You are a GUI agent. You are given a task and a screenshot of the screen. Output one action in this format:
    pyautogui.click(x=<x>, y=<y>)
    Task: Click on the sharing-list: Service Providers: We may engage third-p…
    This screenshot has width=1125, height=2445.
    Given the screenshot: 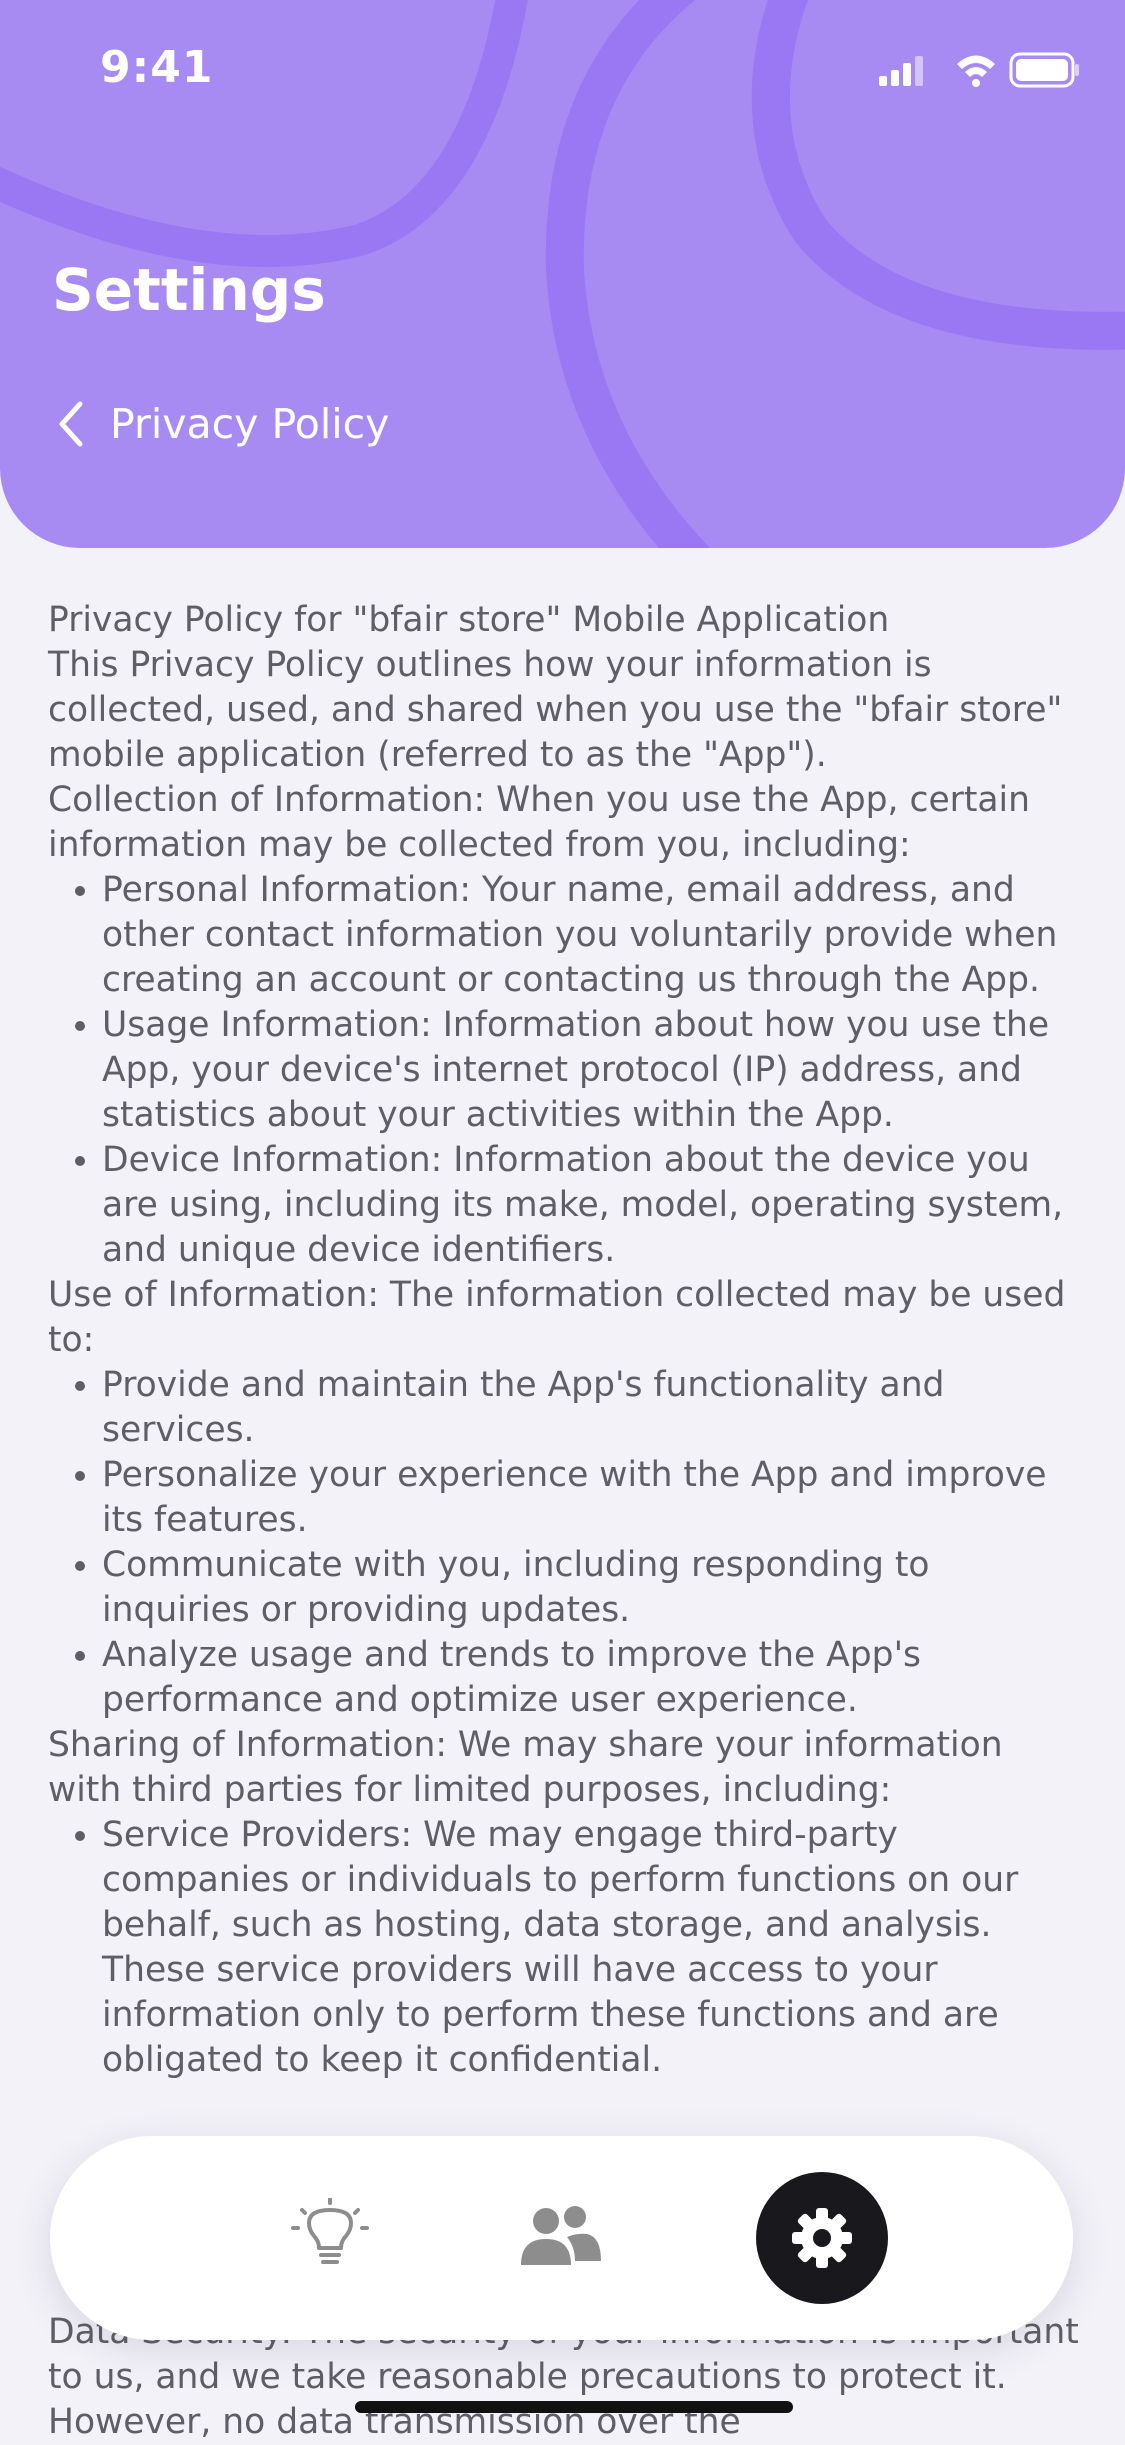 What is the action you would take?
    pyautogui.click(x=563, y=1948)
    